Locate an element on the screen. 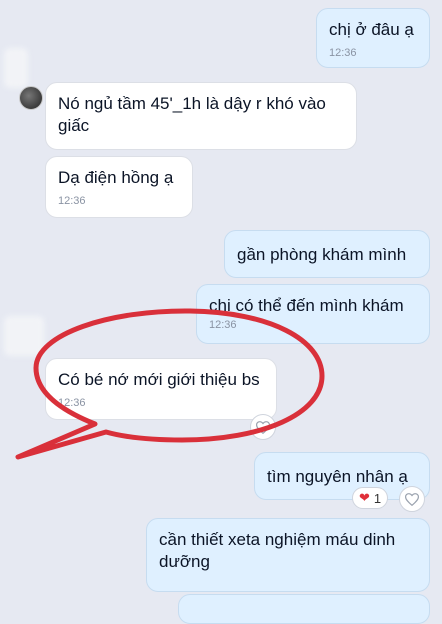 The width and height of the screenshot is (442, 624). message-incoming: Nó ngủ tầm 45'_1h là dậy r khó vào giấc is located at coordinates (201, 116).